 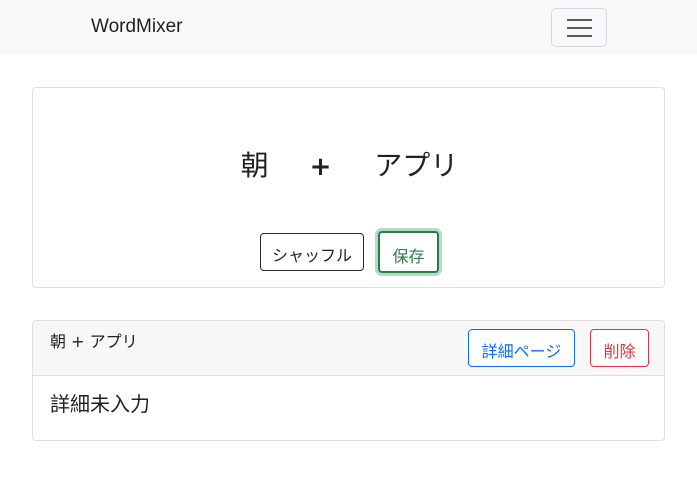 I want to click on navbar-toggler-button, so click(x=579, y=27).